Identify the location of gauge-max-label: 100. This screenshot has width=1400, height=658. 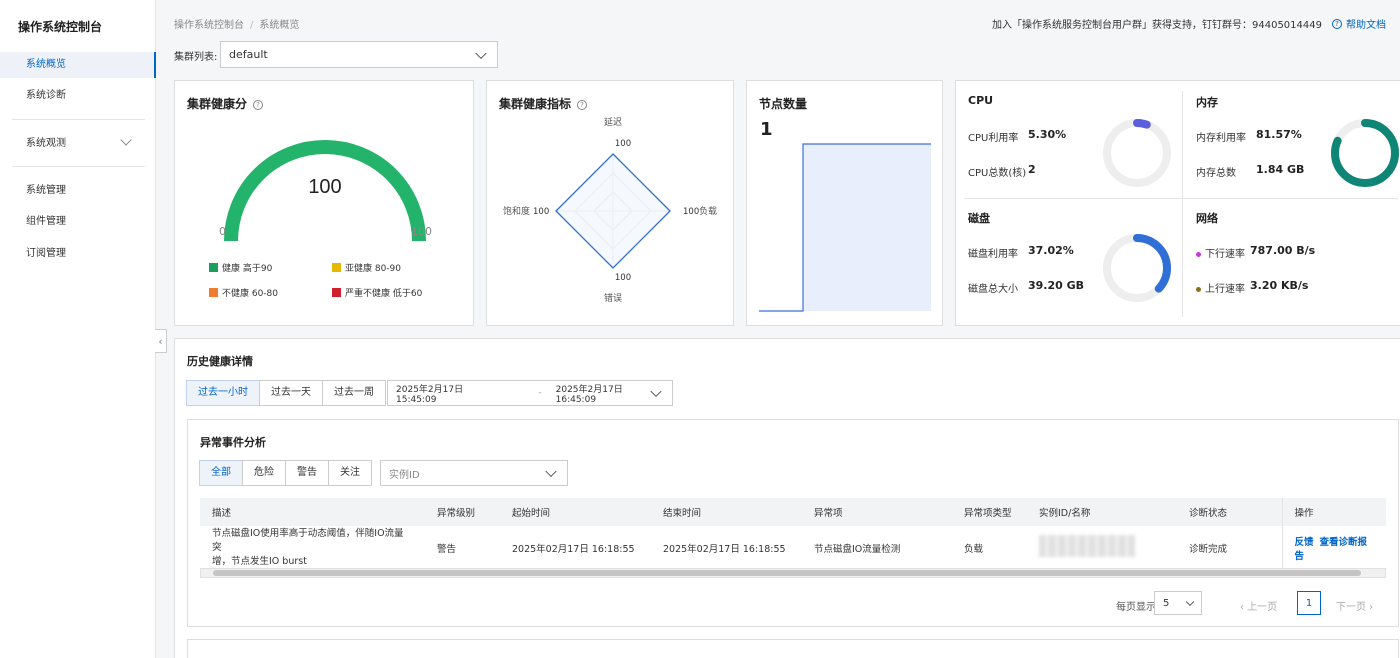
(421, 231).